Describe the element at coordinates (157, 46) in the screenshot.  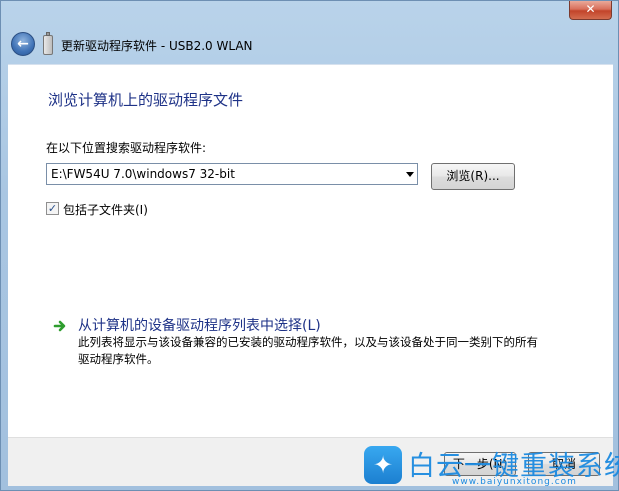
I see `window-title: 更新驱动程序软件 - USB2.0 WLAN` at that location.